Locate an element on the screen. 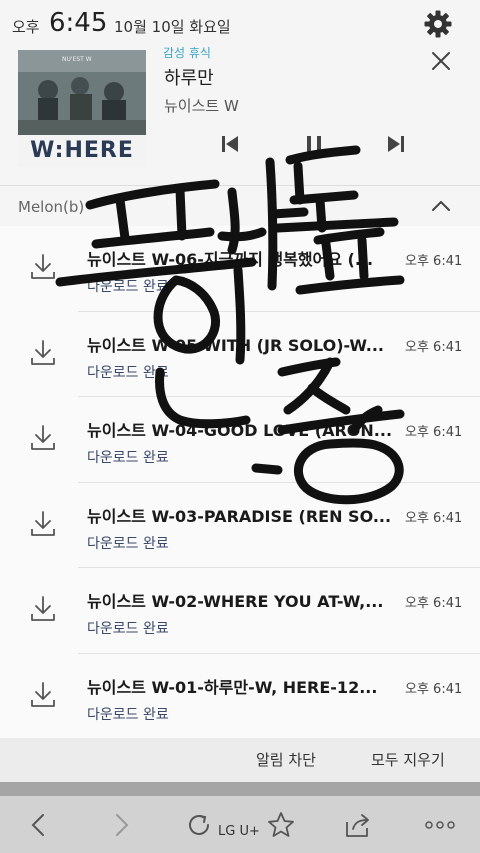 The height and width of the screenshot is (853, 480). forward-button is located at coordinates (121, 825).